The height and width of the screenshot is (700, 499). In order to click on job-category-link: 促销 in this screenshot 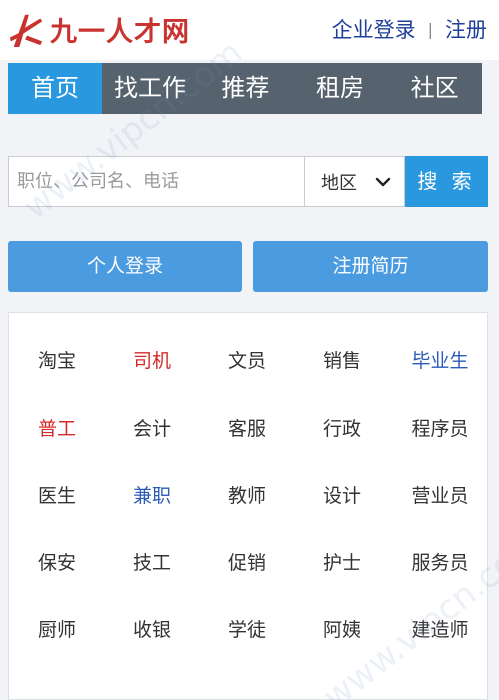, I will do `click(247, 563)`.